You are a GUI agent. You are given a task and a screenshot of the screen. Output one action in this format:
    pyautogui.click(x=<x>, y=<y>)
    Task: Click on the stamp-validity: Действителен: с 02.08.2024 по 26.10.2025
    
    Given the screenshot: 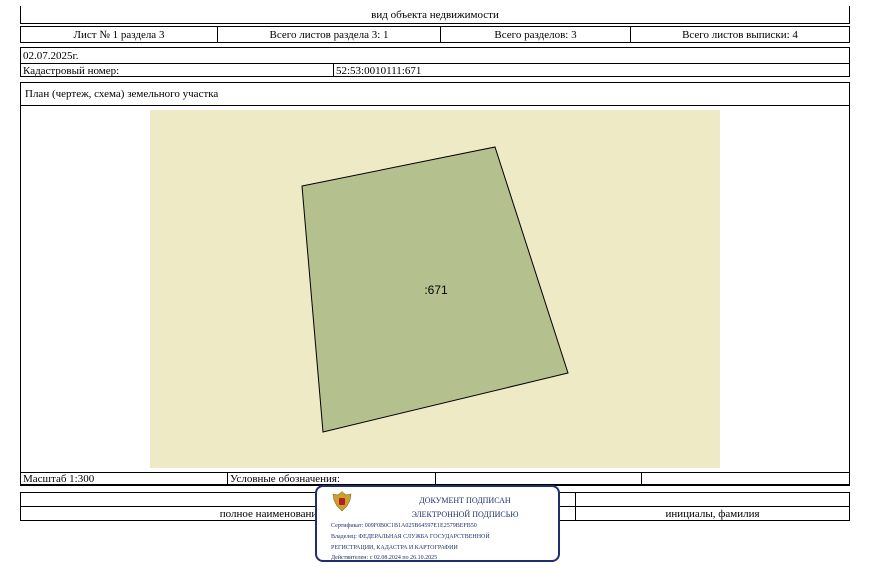 What is the action you would take?
    pyautogui.click(x=384, y=558)
    